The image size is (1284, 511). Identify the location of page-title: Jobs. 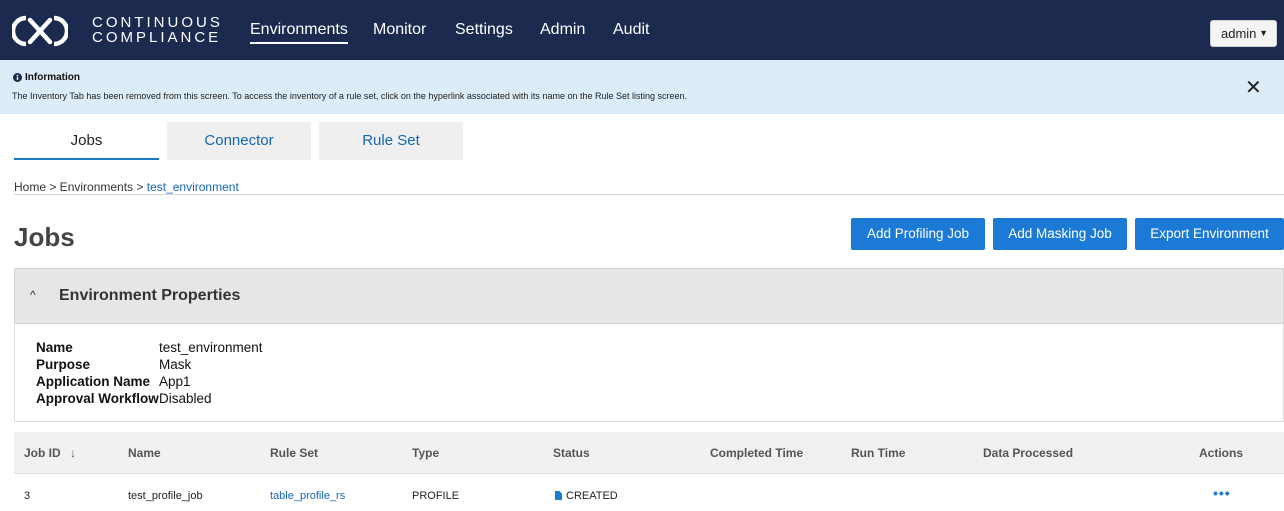
(44, 237).